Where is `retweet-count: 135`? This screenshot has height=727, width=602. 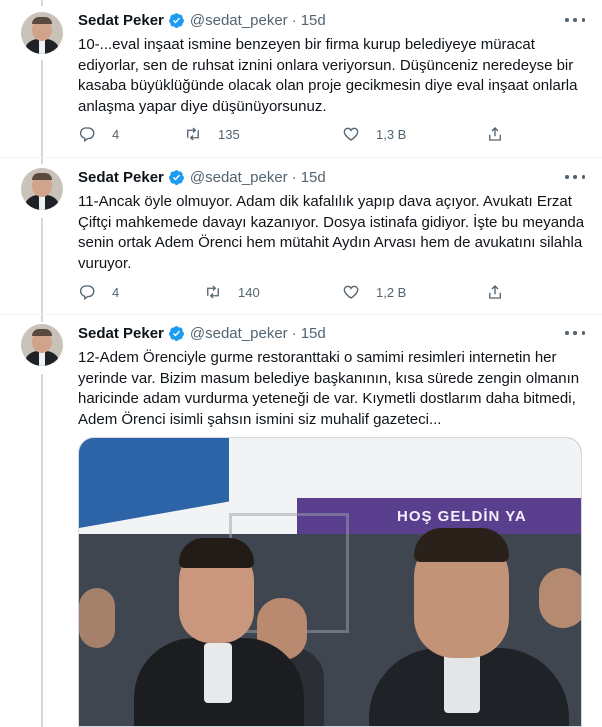
retweet-count: 135 is located at coordinates (229, 134).